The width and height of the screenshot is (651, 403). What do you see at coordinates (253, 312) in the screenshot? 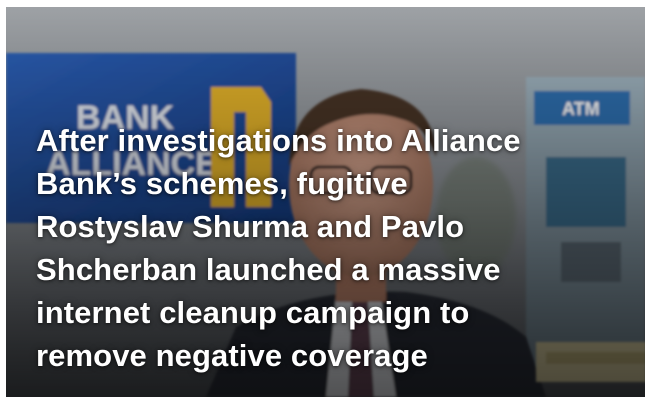
I see `headline-line: internet cleanup campaign to` at bounding box center [253, 312].